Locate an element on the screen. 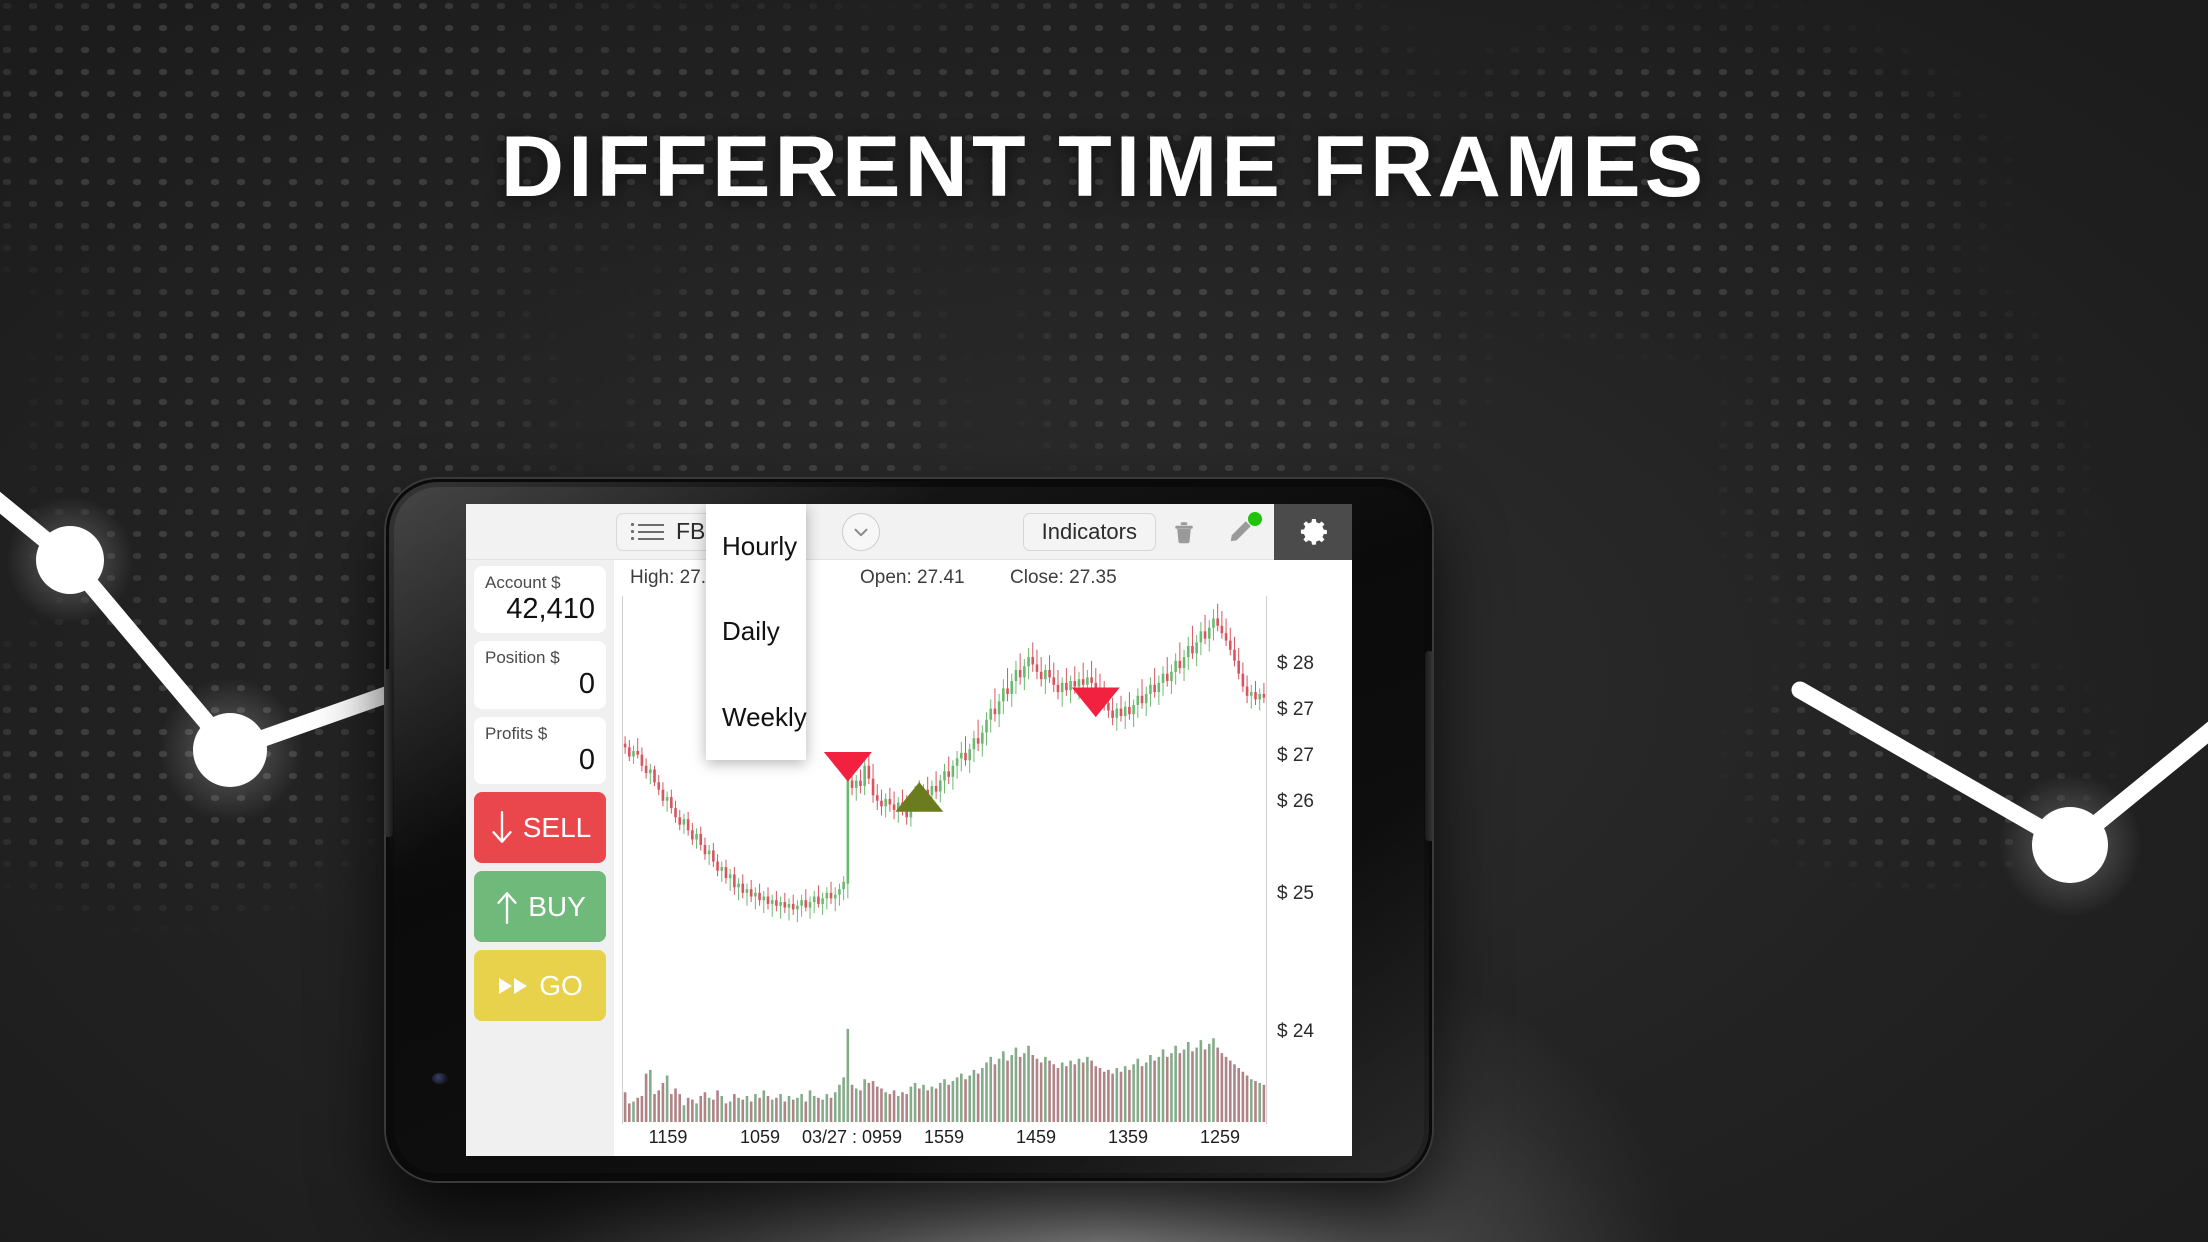 Image resolution: width=2208 pixels, height=1242 pixels. sell-button: SELL is located at coordinates (540, 828).